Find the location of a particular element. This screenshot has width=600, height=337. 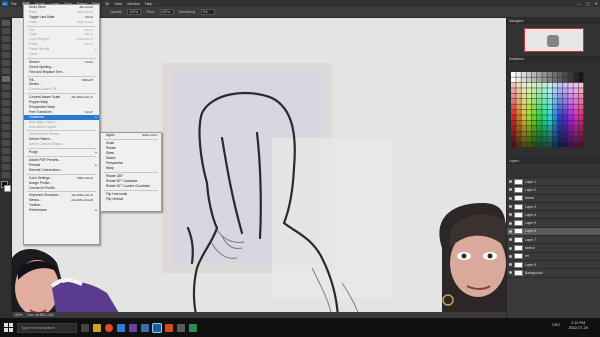

minimize-button: — is located at coordinates (579, 3).